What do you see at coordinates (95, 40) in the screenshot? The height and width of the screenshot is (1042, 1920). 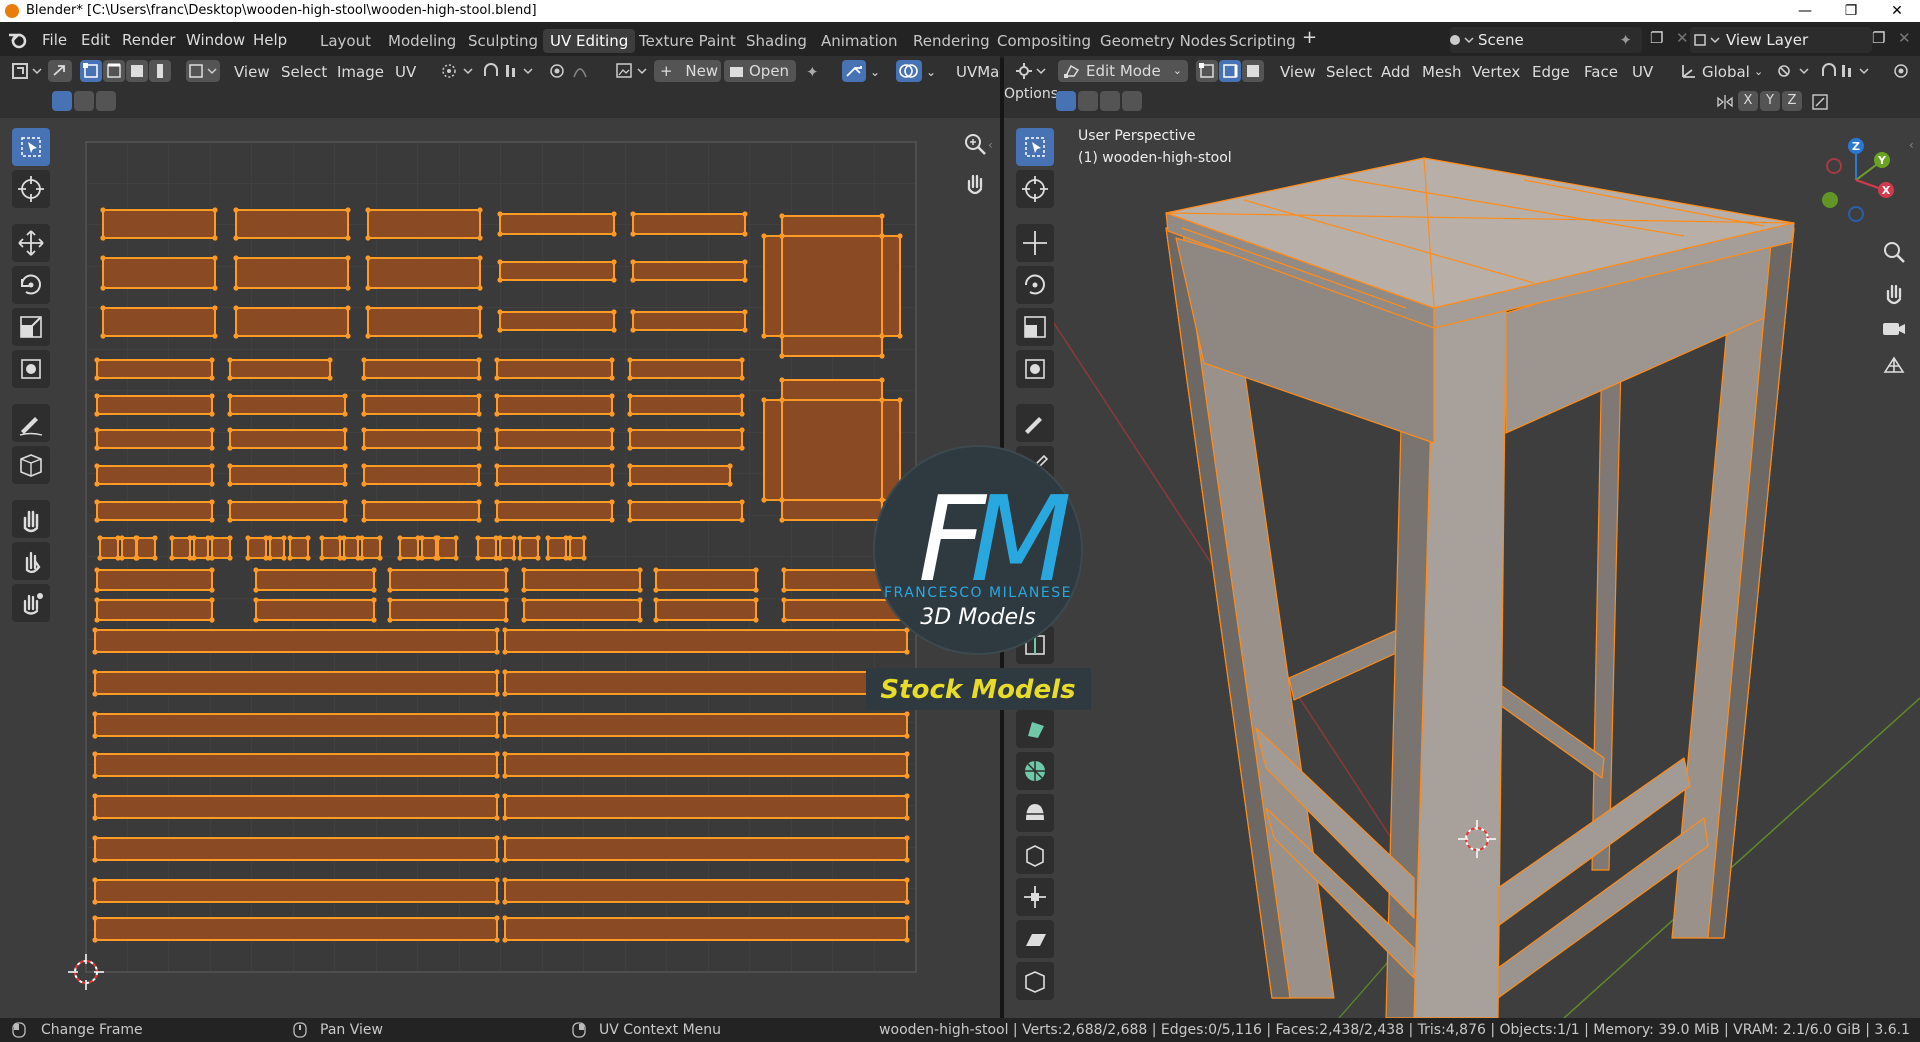 I see `menu-edit: Edit` at bounding box center [95, 40].